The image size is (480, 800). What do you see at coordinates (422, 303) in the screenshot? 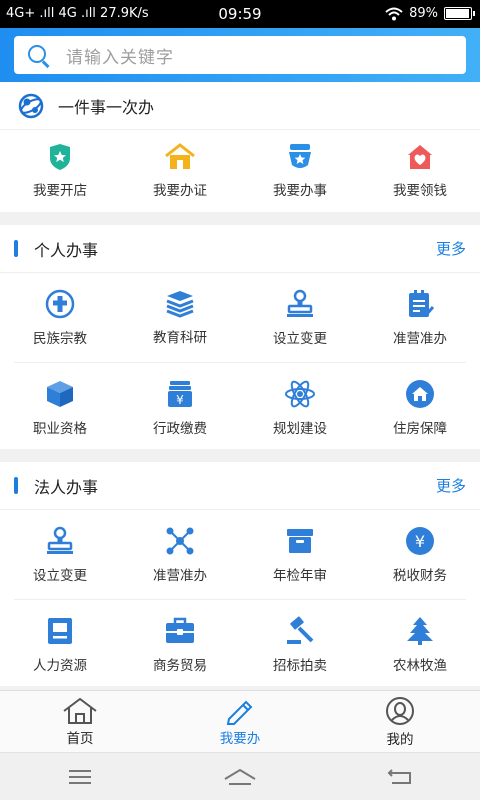
I see `clipboard-check-icon` at bounding box center [422, 303].